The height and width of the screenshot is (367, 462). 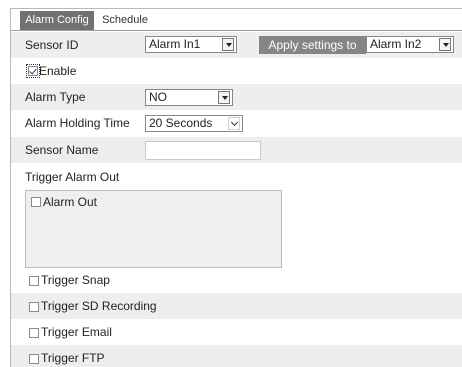 I want to click on tab-schedule: Schedule, so click(x=125, y=20).